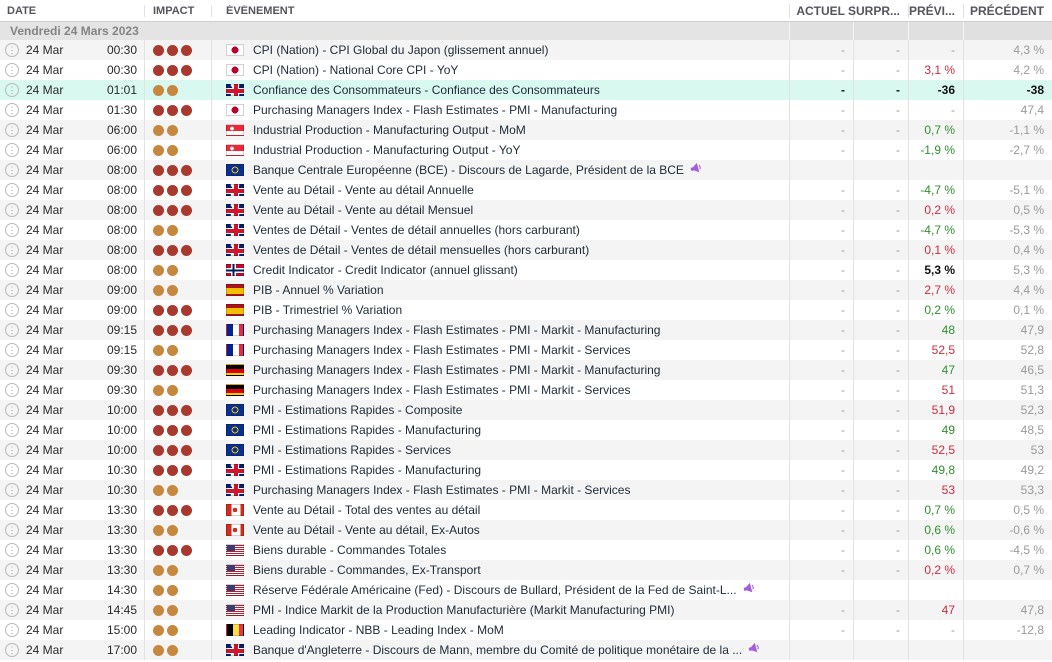 This screenshot has height=662, width=1052. I want to click on column-header-impact: IMPACT, so click(177, 10).